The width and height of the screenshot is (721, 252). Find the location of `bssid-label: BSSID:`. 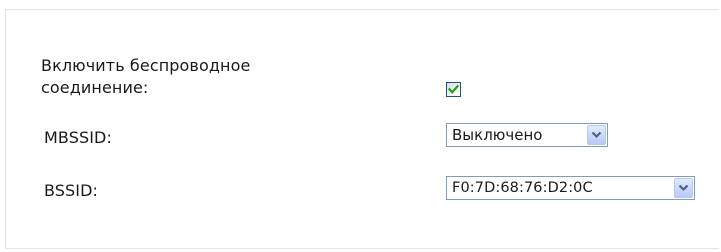

bssid-label: BSSID: is located at coordinates (71, 190).